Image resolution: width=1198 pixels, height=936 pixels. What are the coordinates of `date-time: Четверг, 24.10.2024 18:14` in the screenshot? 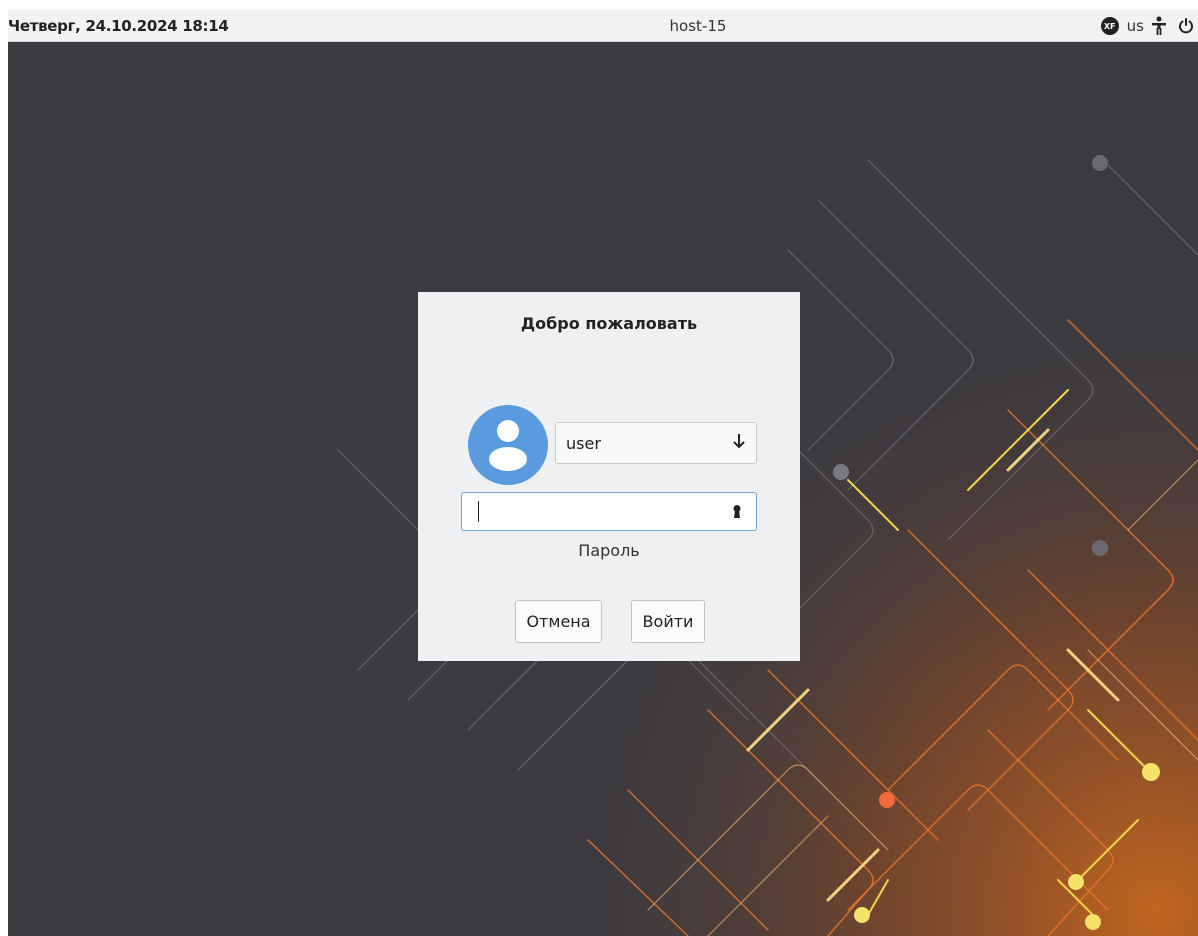 It's located at (118, 26).